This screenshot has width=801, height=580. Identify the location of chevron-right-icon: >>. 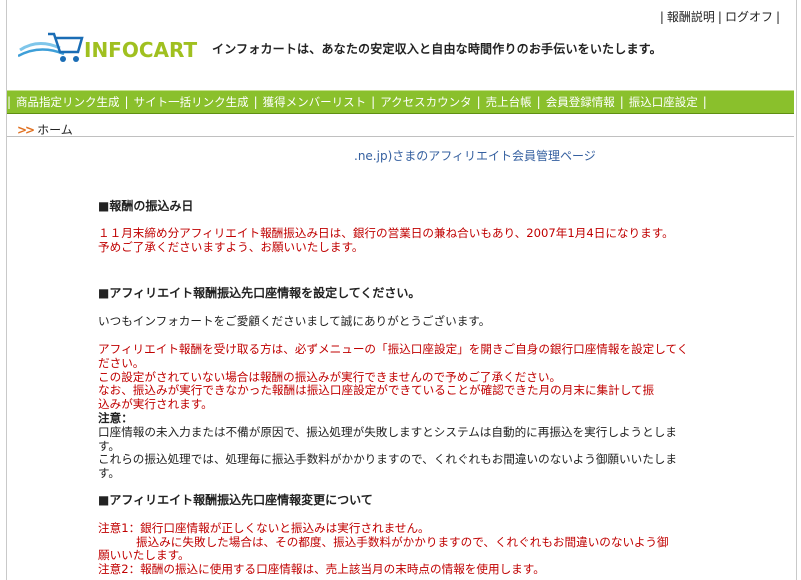
(26, 130).